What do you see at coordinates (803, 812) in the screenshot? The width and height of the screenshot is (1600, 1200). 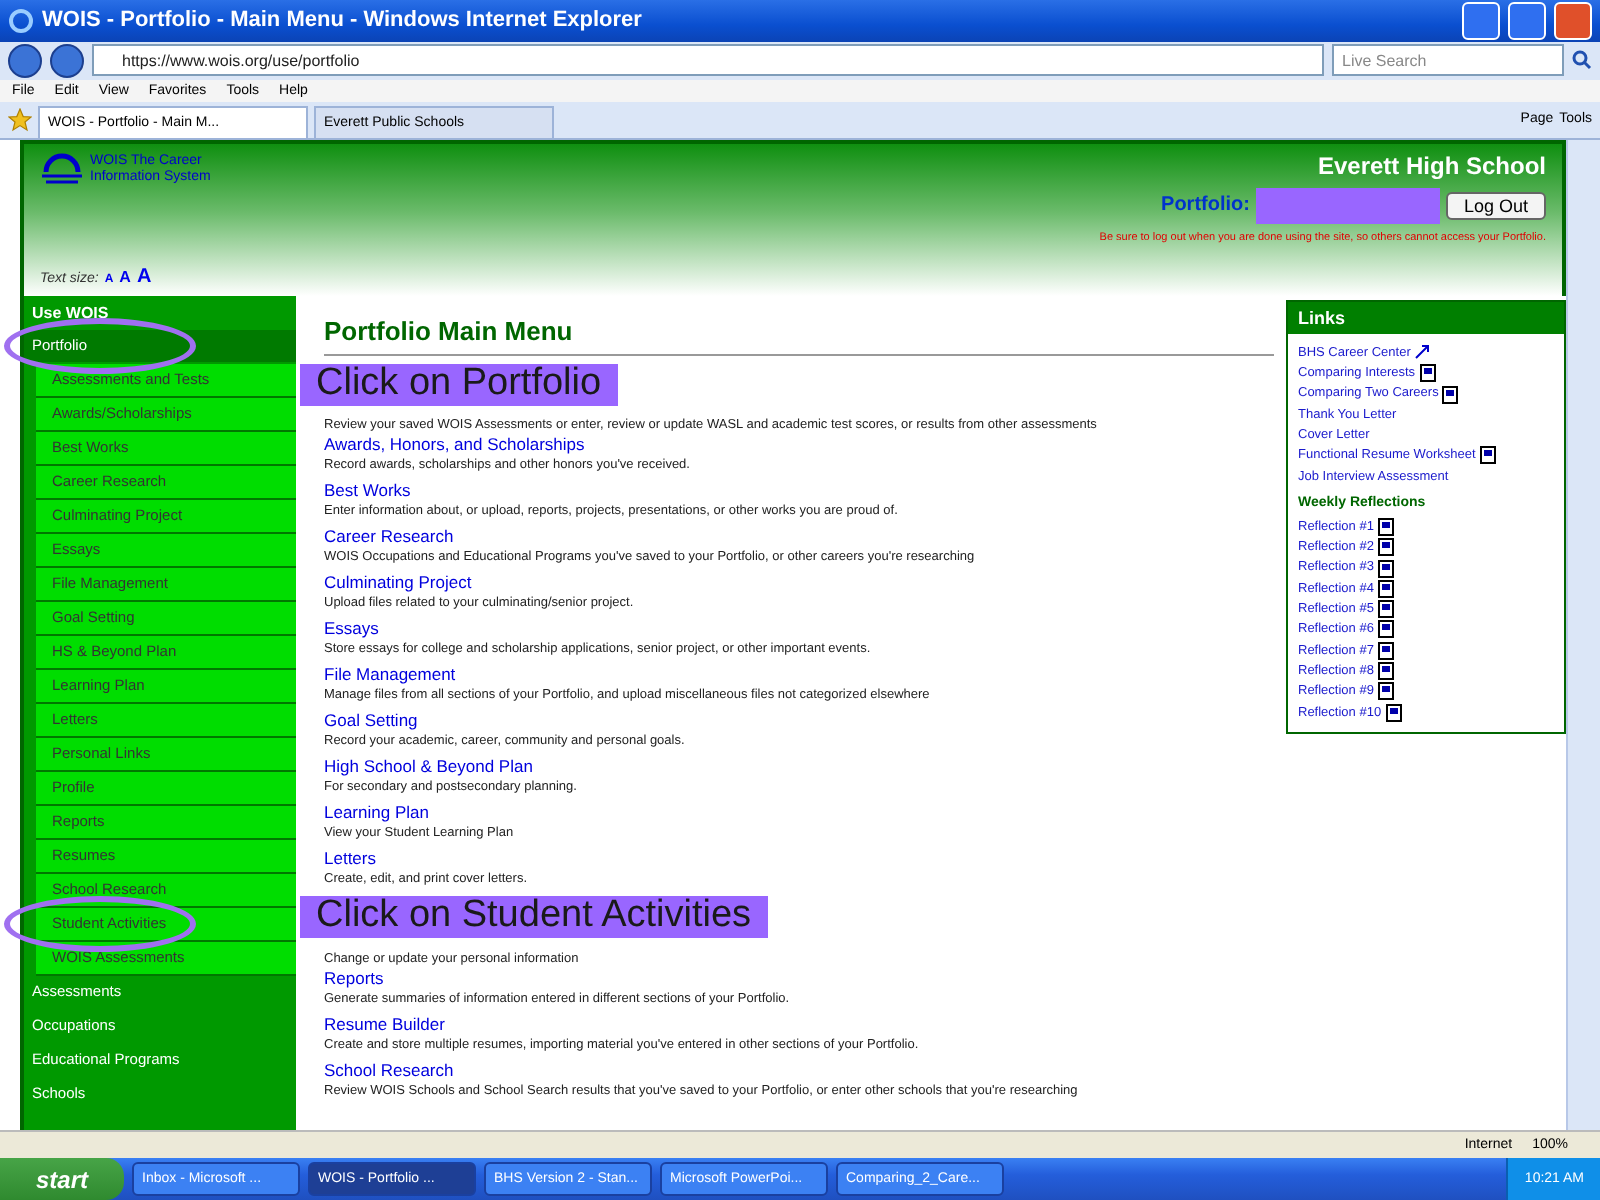 I see `menu-link: Learning Plan` at bounding box center [803, 812].